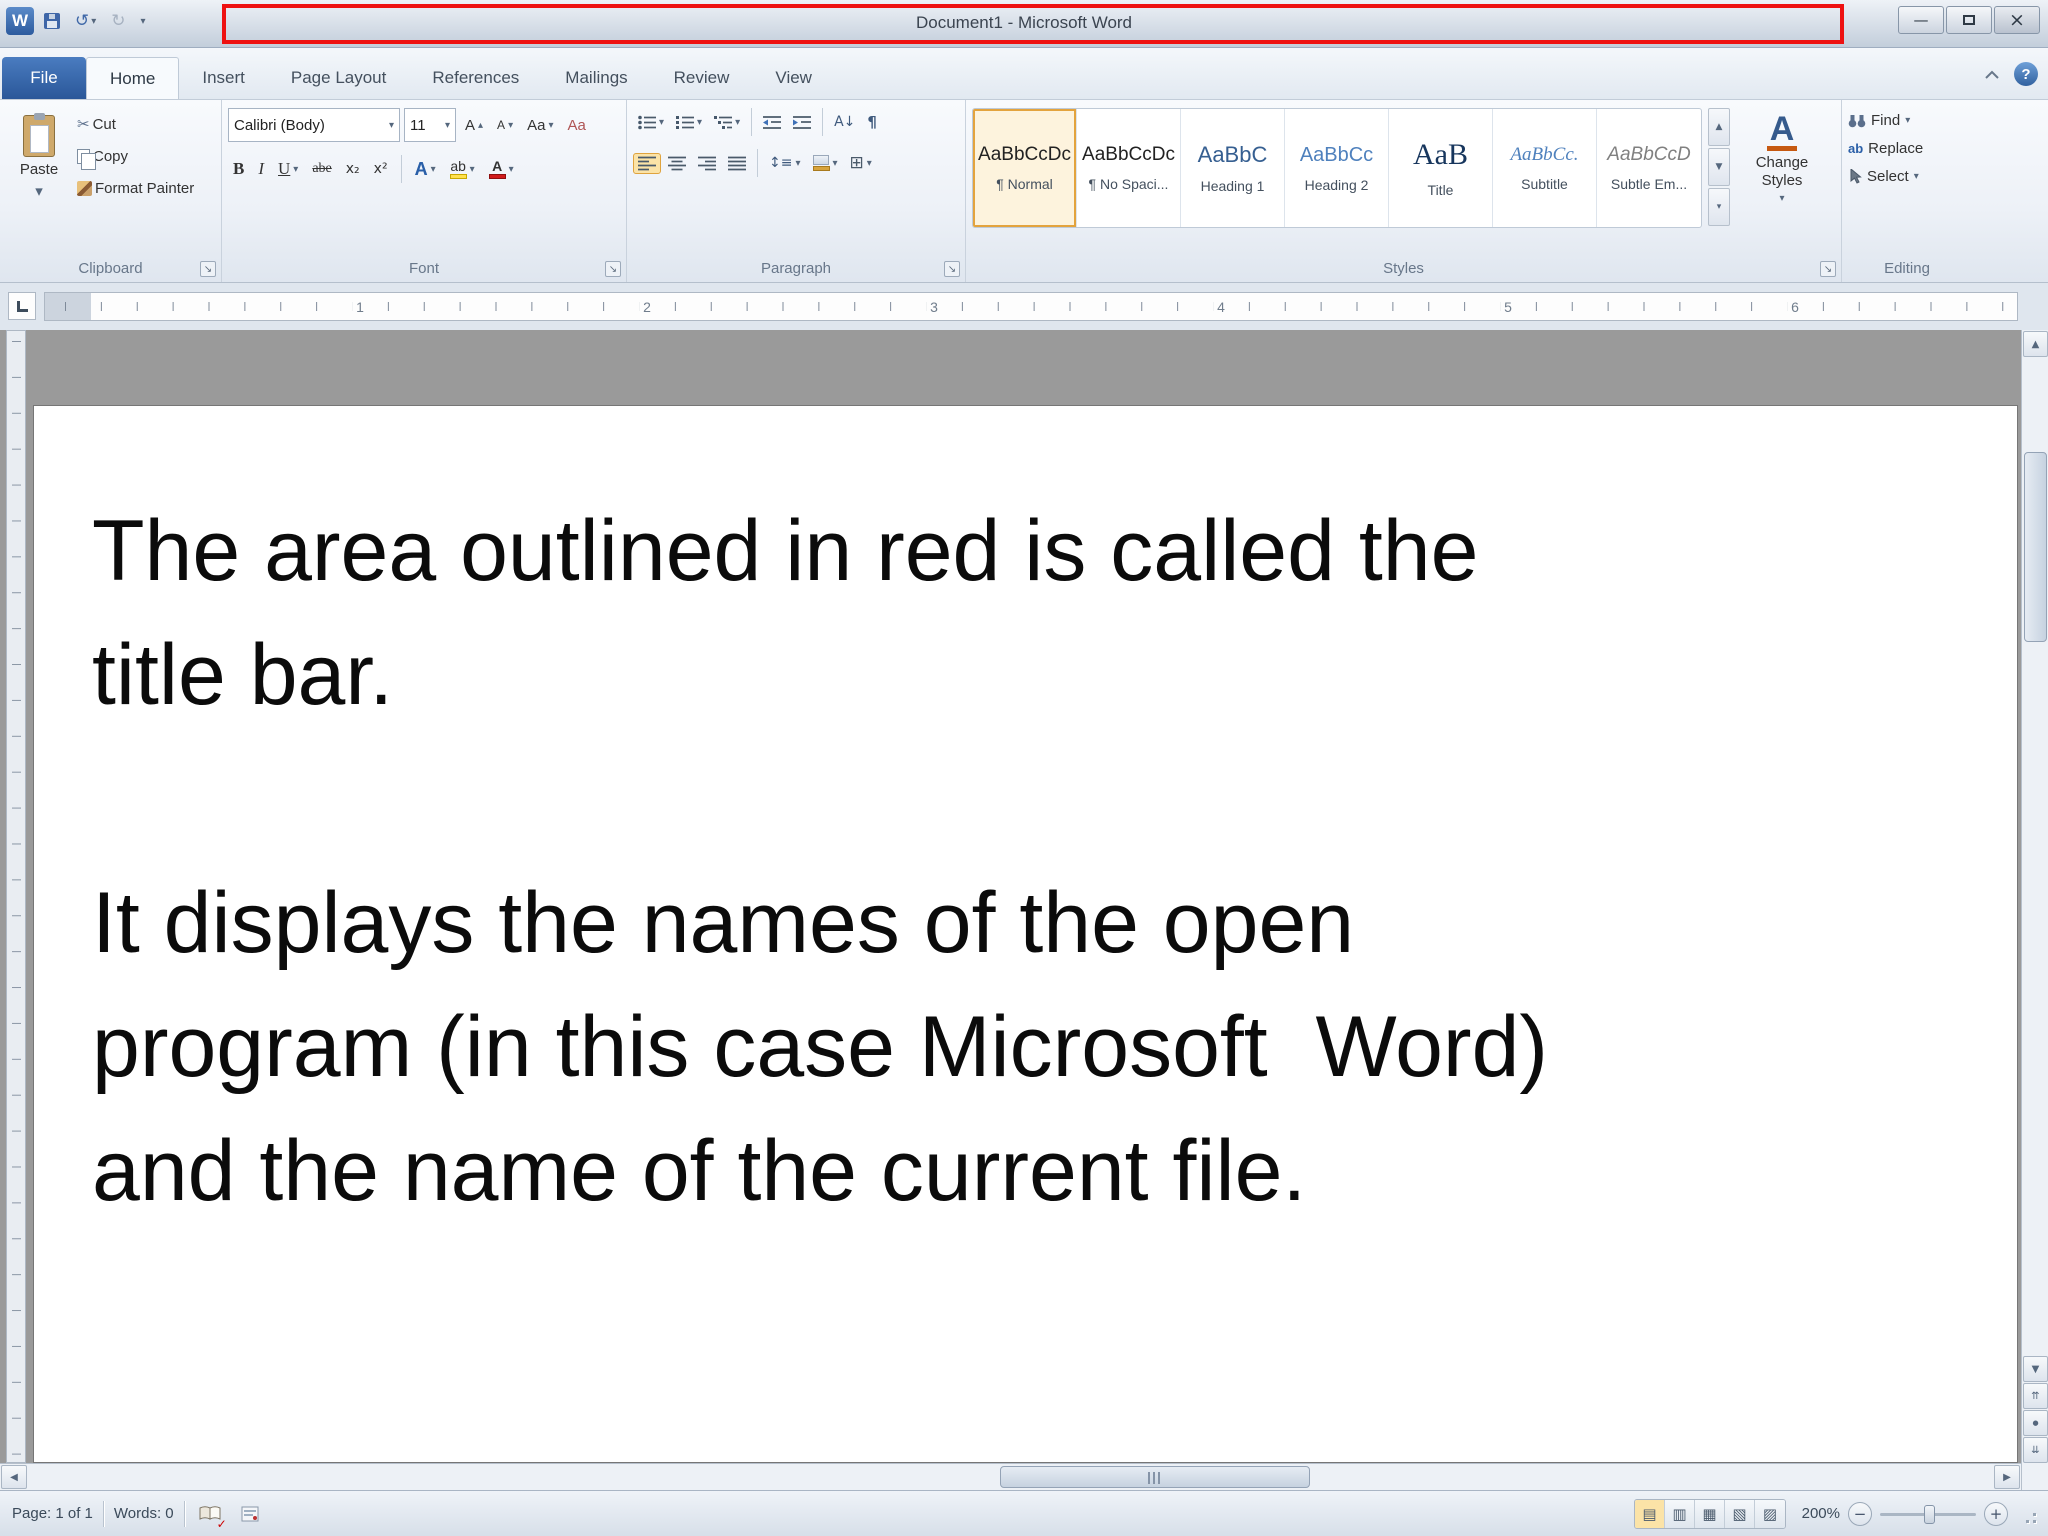 The image size is (2048, 1536). I want to click on superscript-button: x², so click(381, 169).